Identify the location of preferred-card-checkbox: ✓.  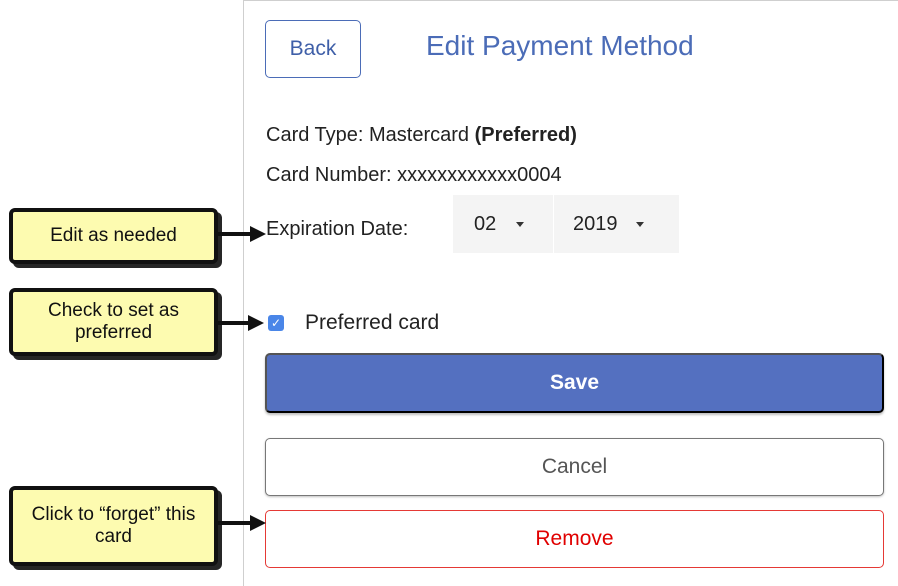
(276, 323).